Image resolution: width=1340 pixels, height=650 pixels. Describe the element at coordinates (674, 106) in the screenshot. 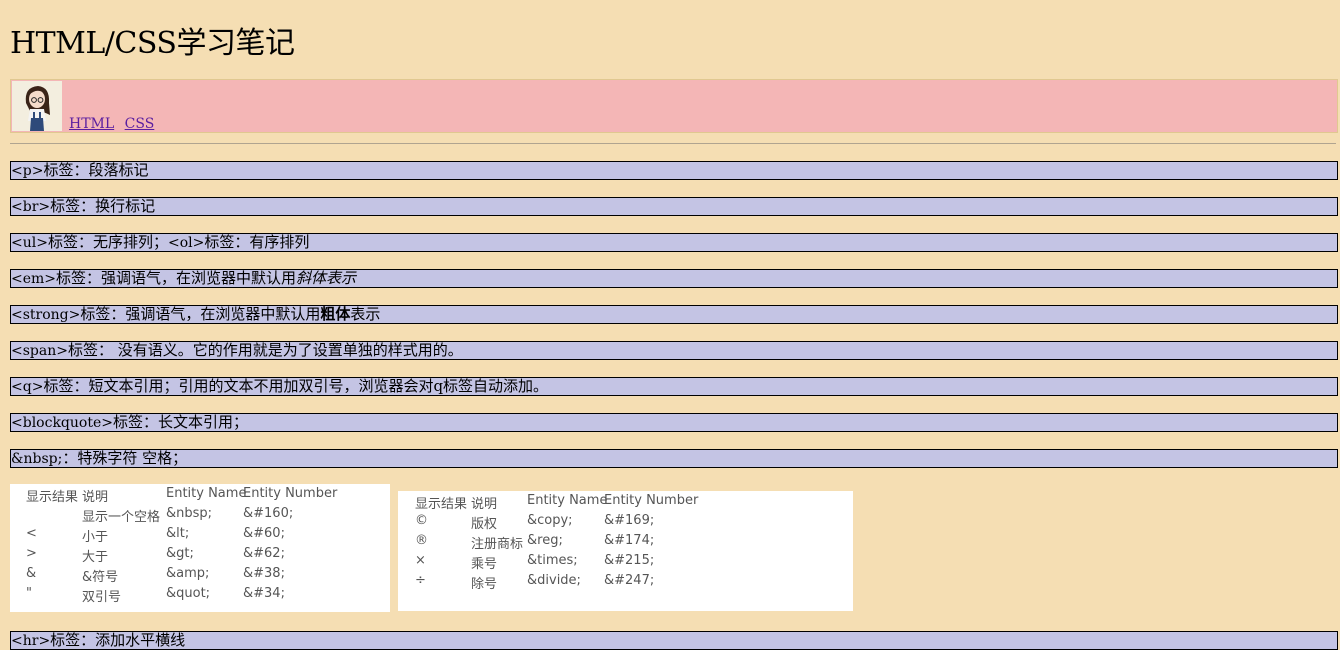

I see `header-banner: HTML CSS` at that location.